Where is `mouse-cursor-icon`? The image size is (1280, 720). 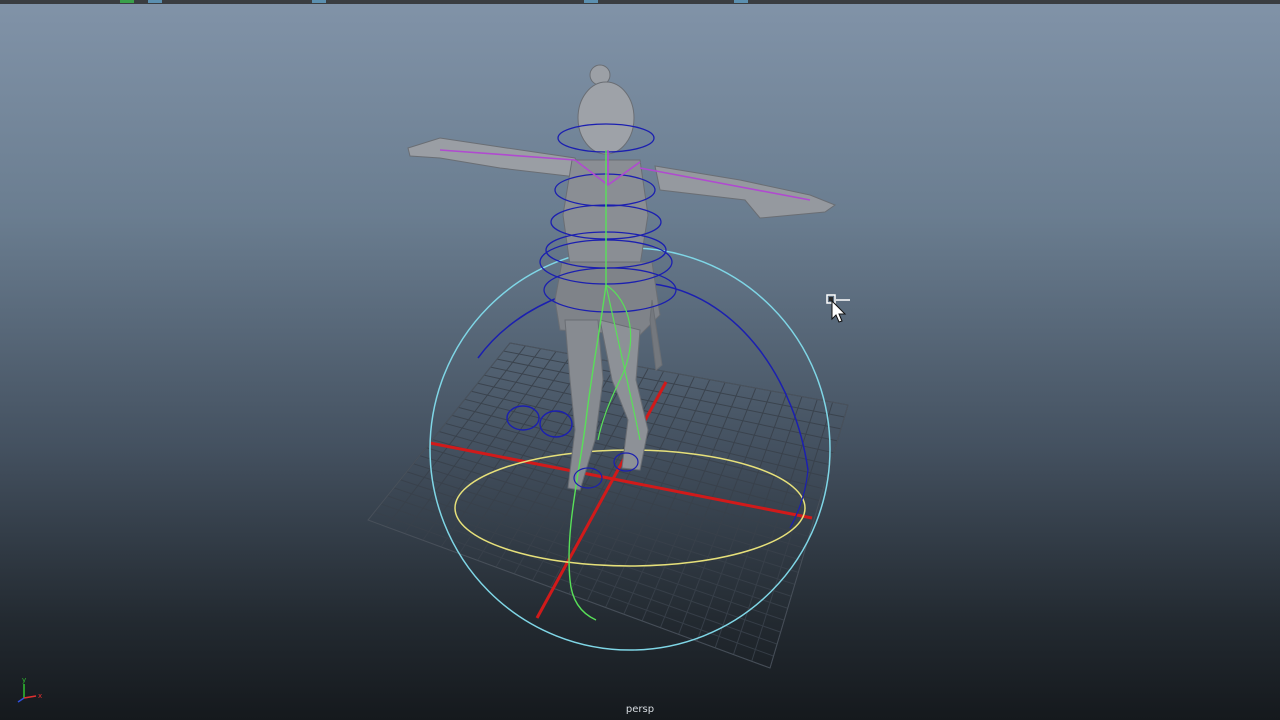
mouse-cursor-icon is located at coordinates (838, 308).